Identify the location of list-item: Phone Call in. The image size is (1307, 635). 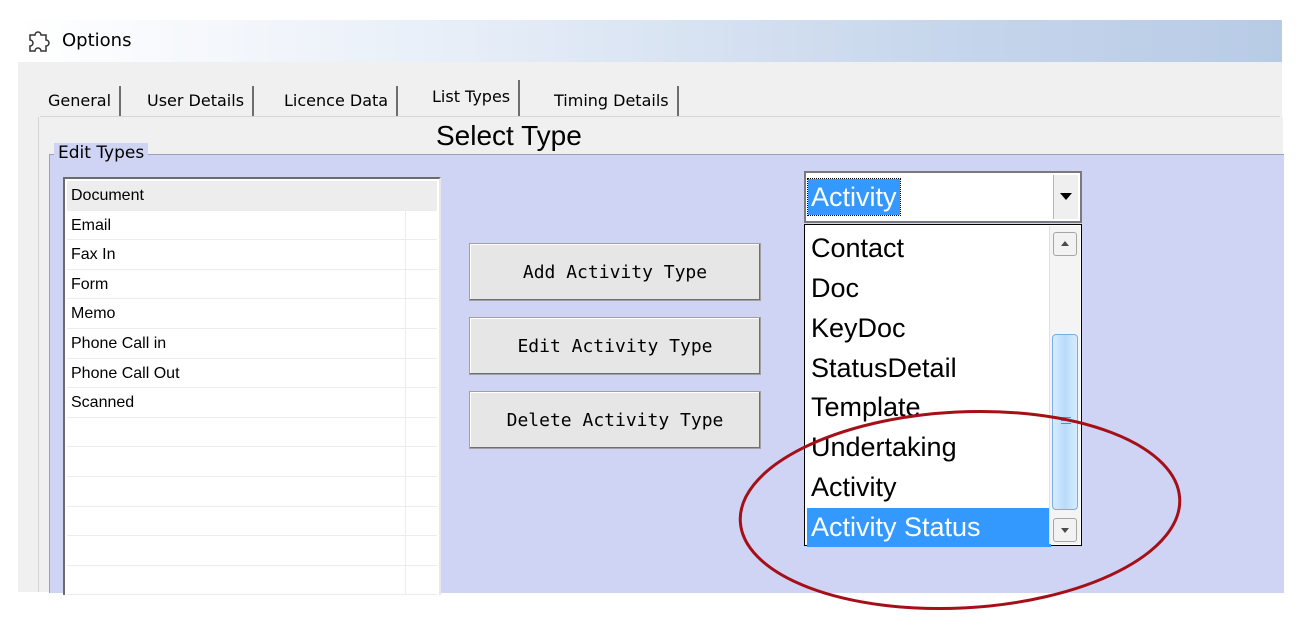
(252, 343).